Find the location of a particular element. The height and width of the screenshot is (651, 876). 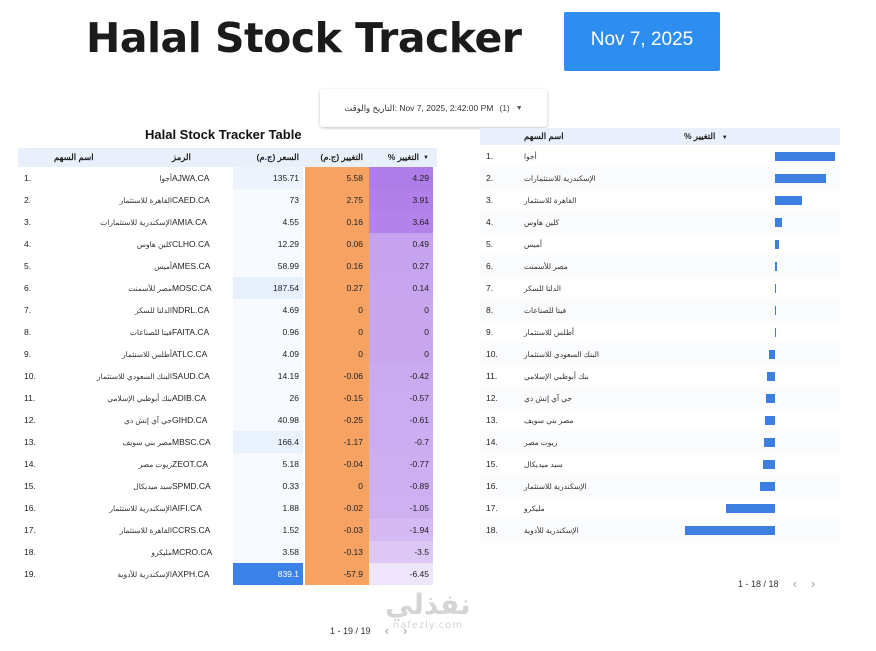

stock-change: -1.17 is located at coordinates (337, 442).